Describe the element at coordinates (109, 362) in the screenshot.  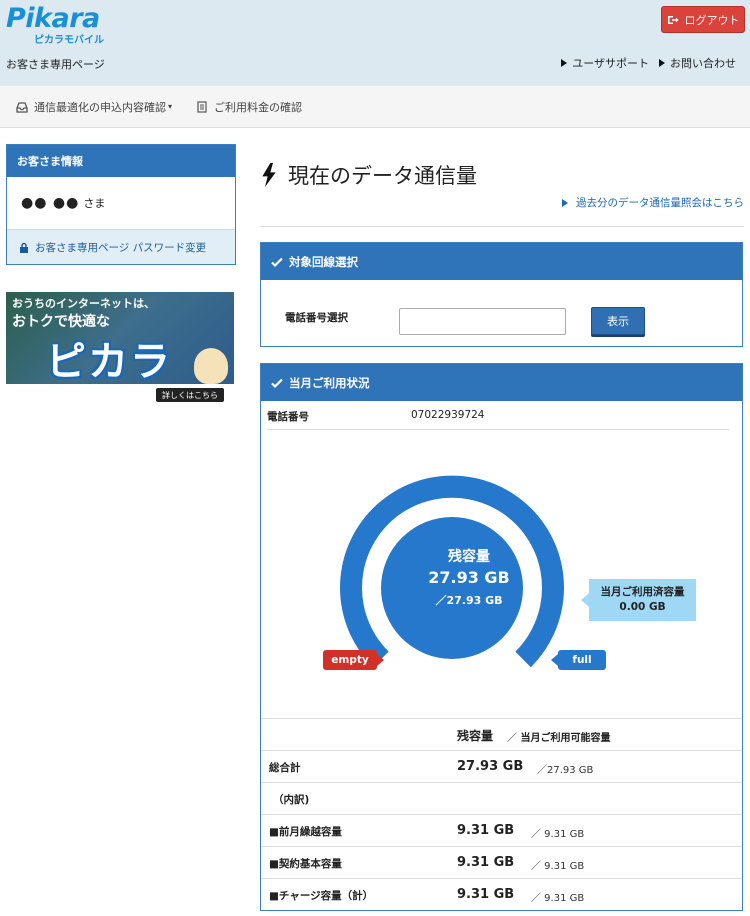
I see `banner-brand: ピカラ` at that location.